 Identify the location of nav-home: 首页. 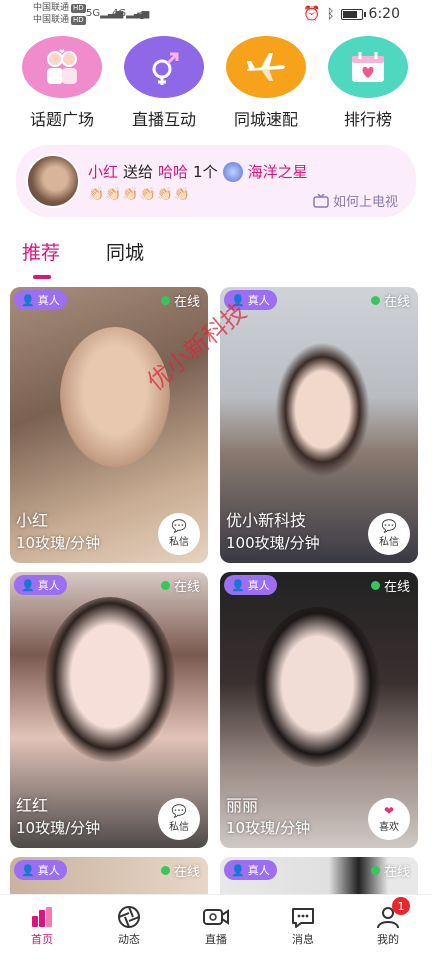
(42, 925).